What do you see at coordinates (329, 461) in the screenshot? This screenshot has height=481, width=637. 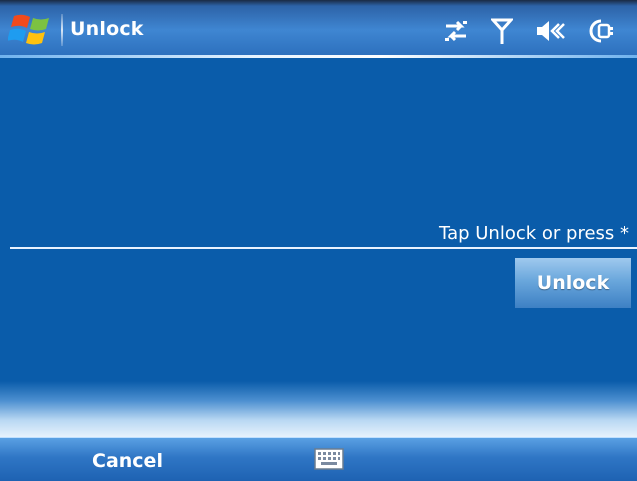 I see `keyboard-icon` at bounding box center [329, 461].